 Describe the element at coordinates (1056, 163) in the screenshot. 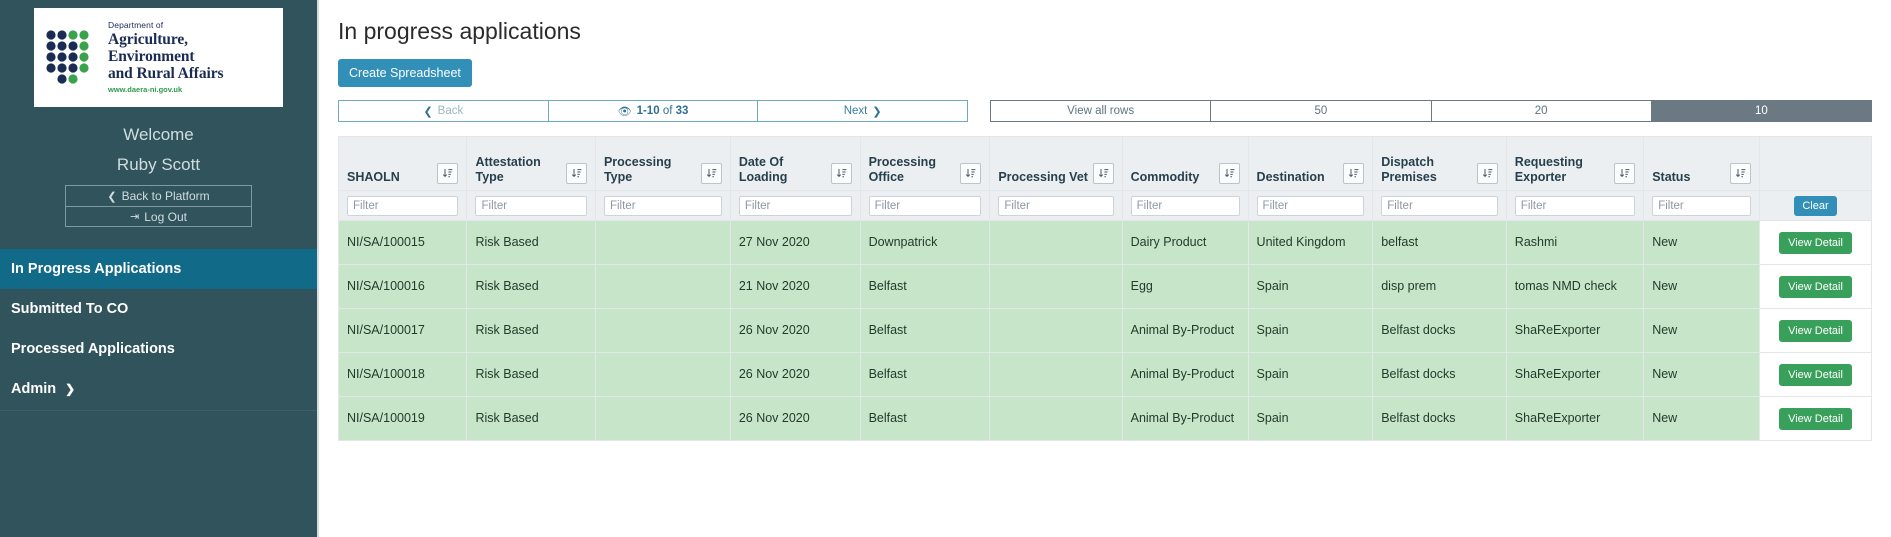

I see `column-header-processing-vet: Processing Vet` at that location.